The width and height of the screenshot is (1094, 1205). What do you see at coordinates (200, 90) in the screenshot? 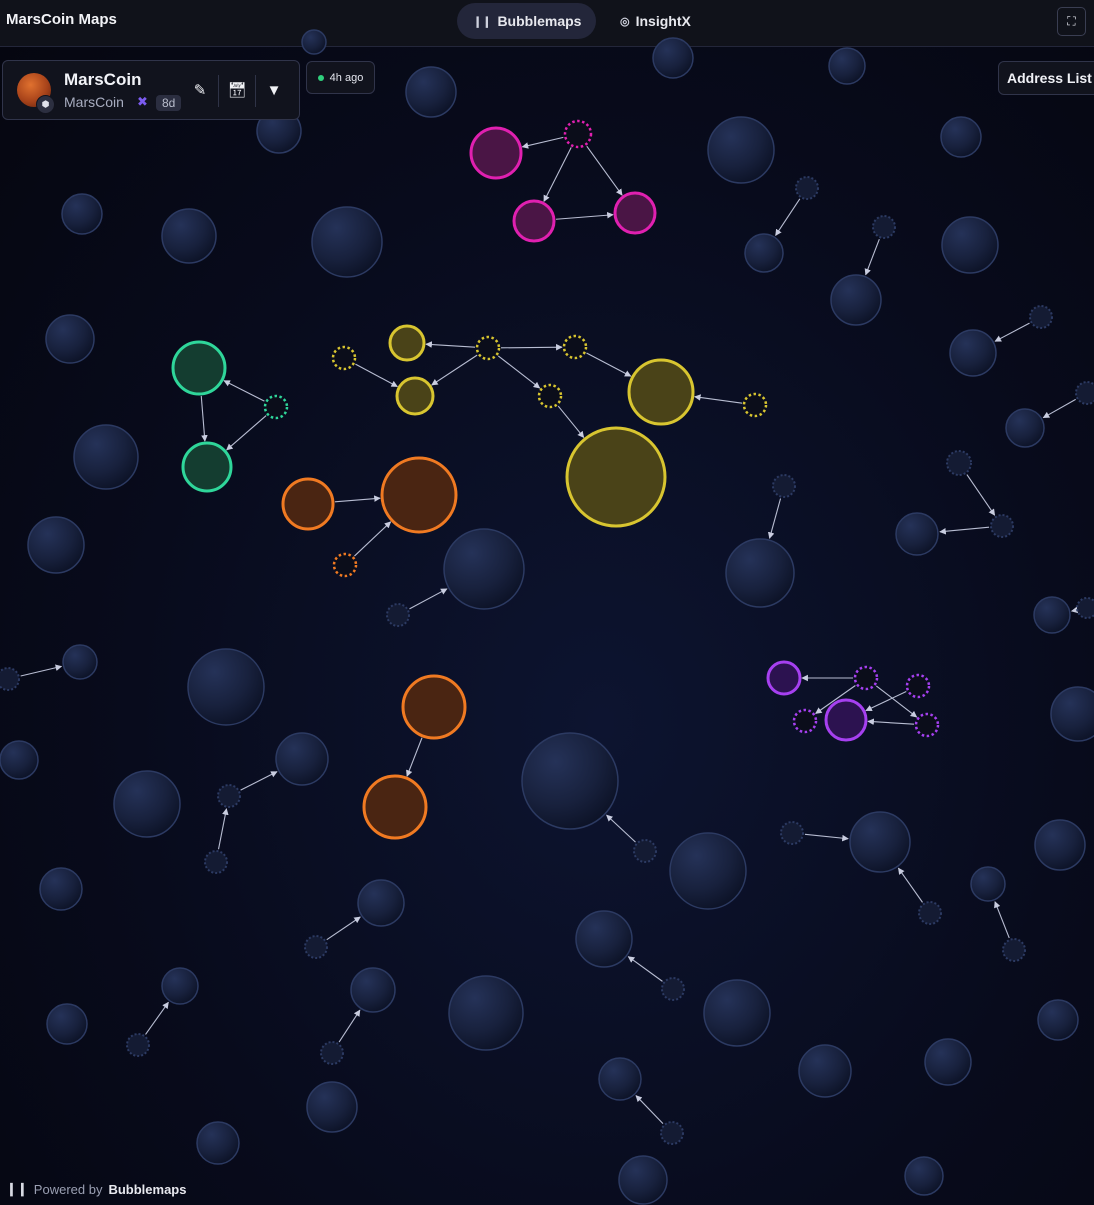
I see `edit-button: ✎` at bounding box center [200, 90].